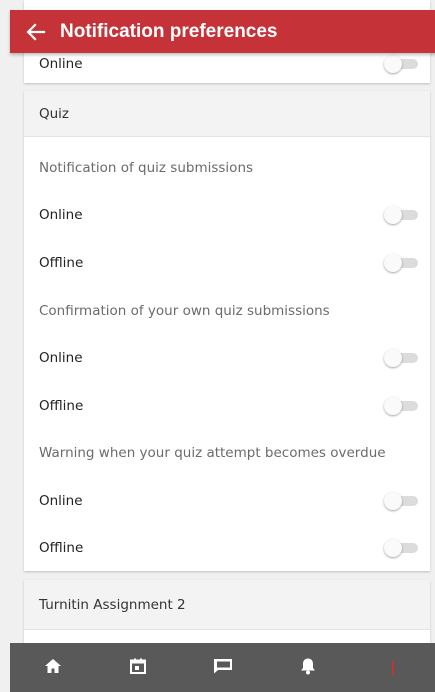  I want to click on section-header-quiz: Quiz, so click(227, 114).